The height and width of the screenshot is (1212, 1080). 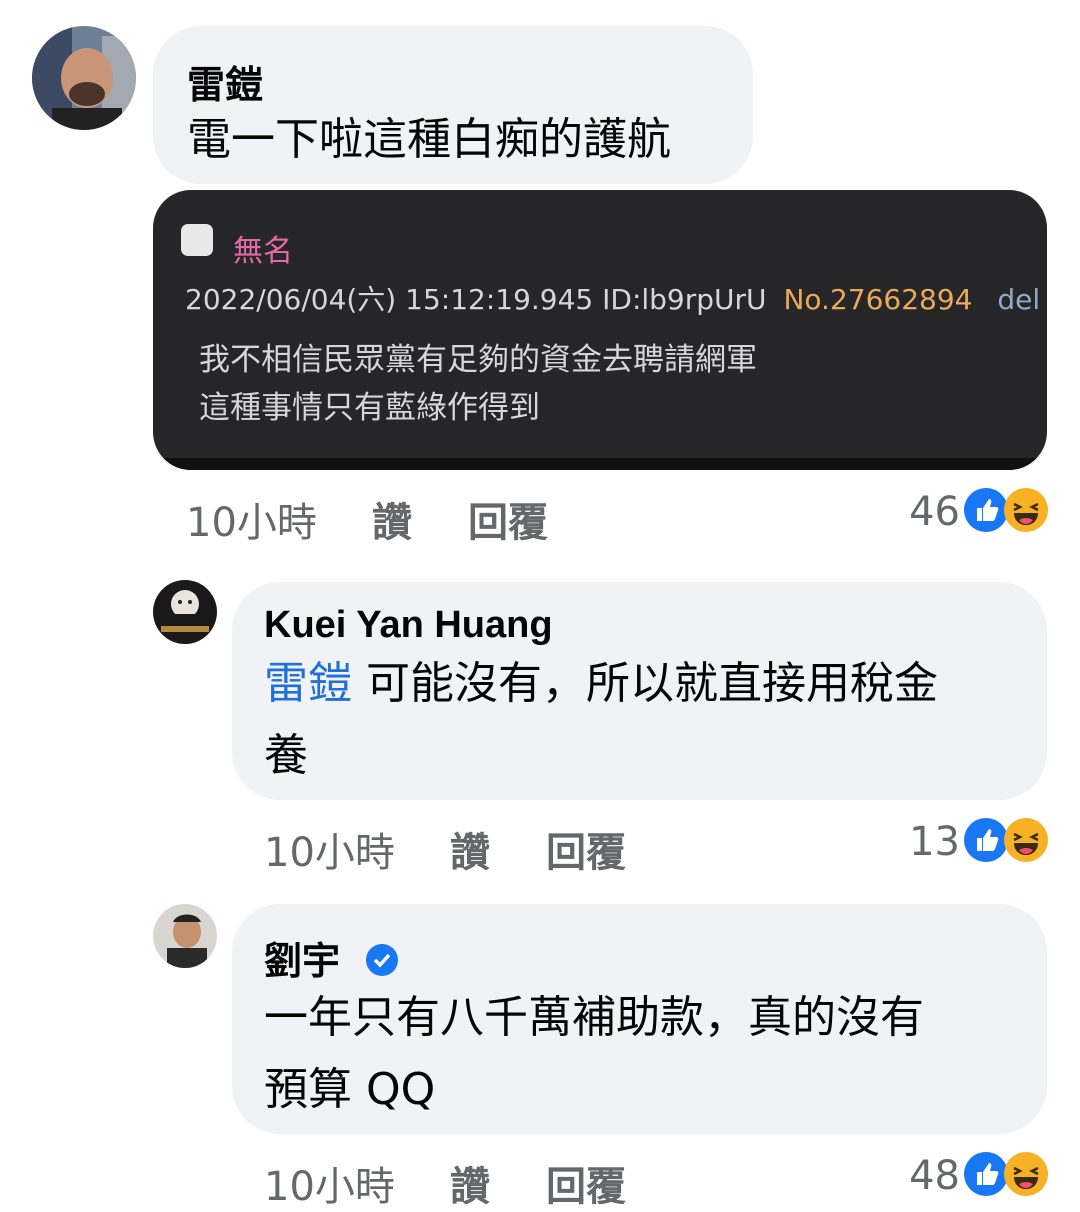 What do you see at coordinates (197, 240) in the screenshot?
I see `checkbox-icon` at bounding box center [197, 240].